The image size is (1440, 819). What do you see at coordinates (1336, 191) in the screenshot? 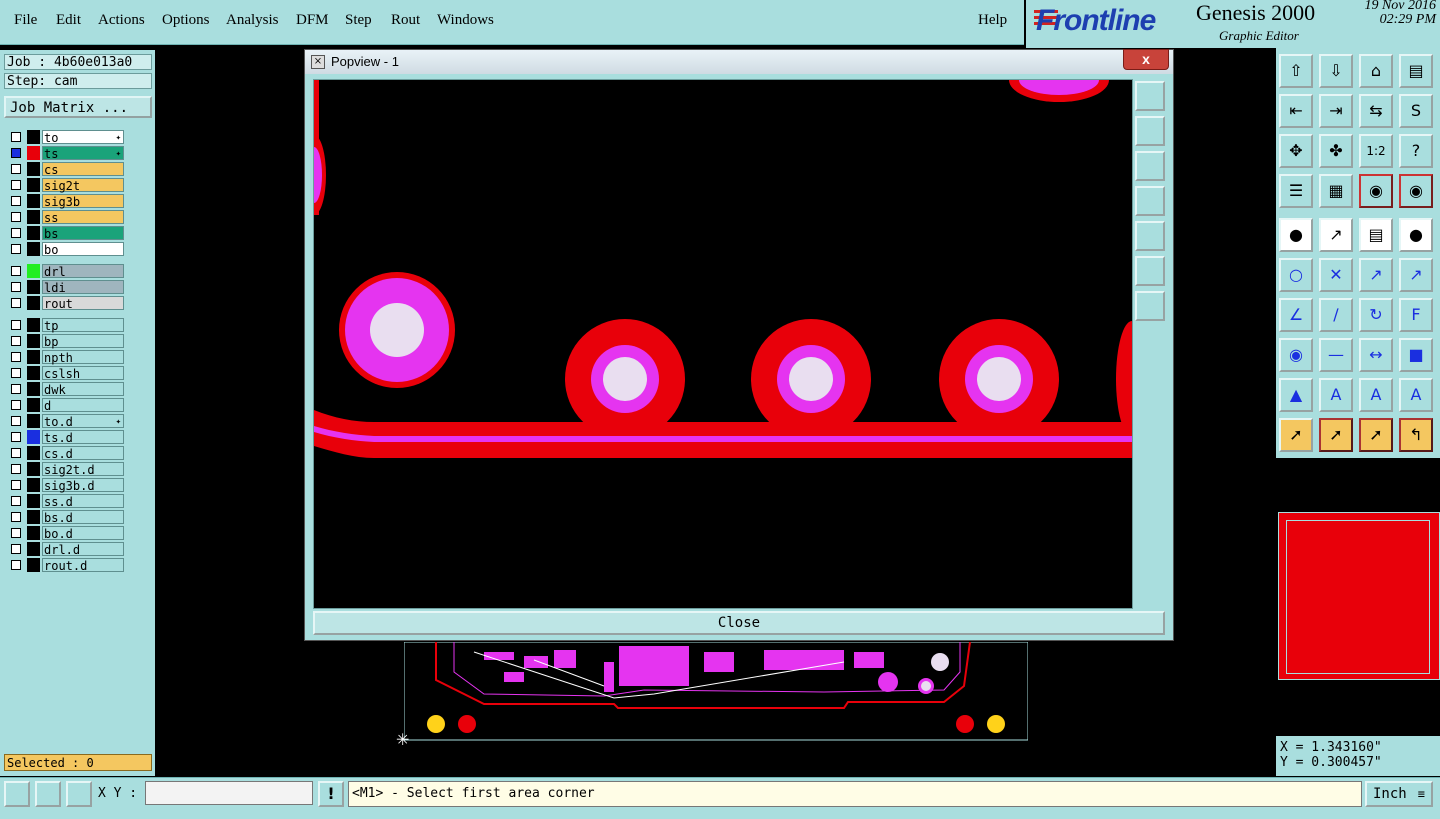
I see `grid-icon: ▦` at bounding box center [1336, 191].